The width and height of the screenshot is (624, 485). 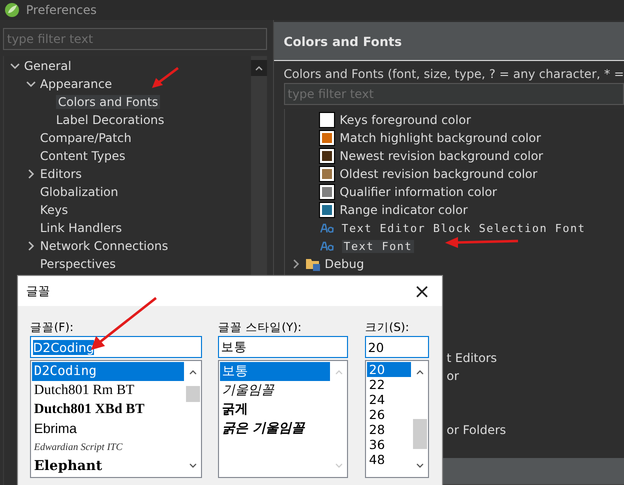 I want to click on app-logo-icon, so click(x=12, y=10).